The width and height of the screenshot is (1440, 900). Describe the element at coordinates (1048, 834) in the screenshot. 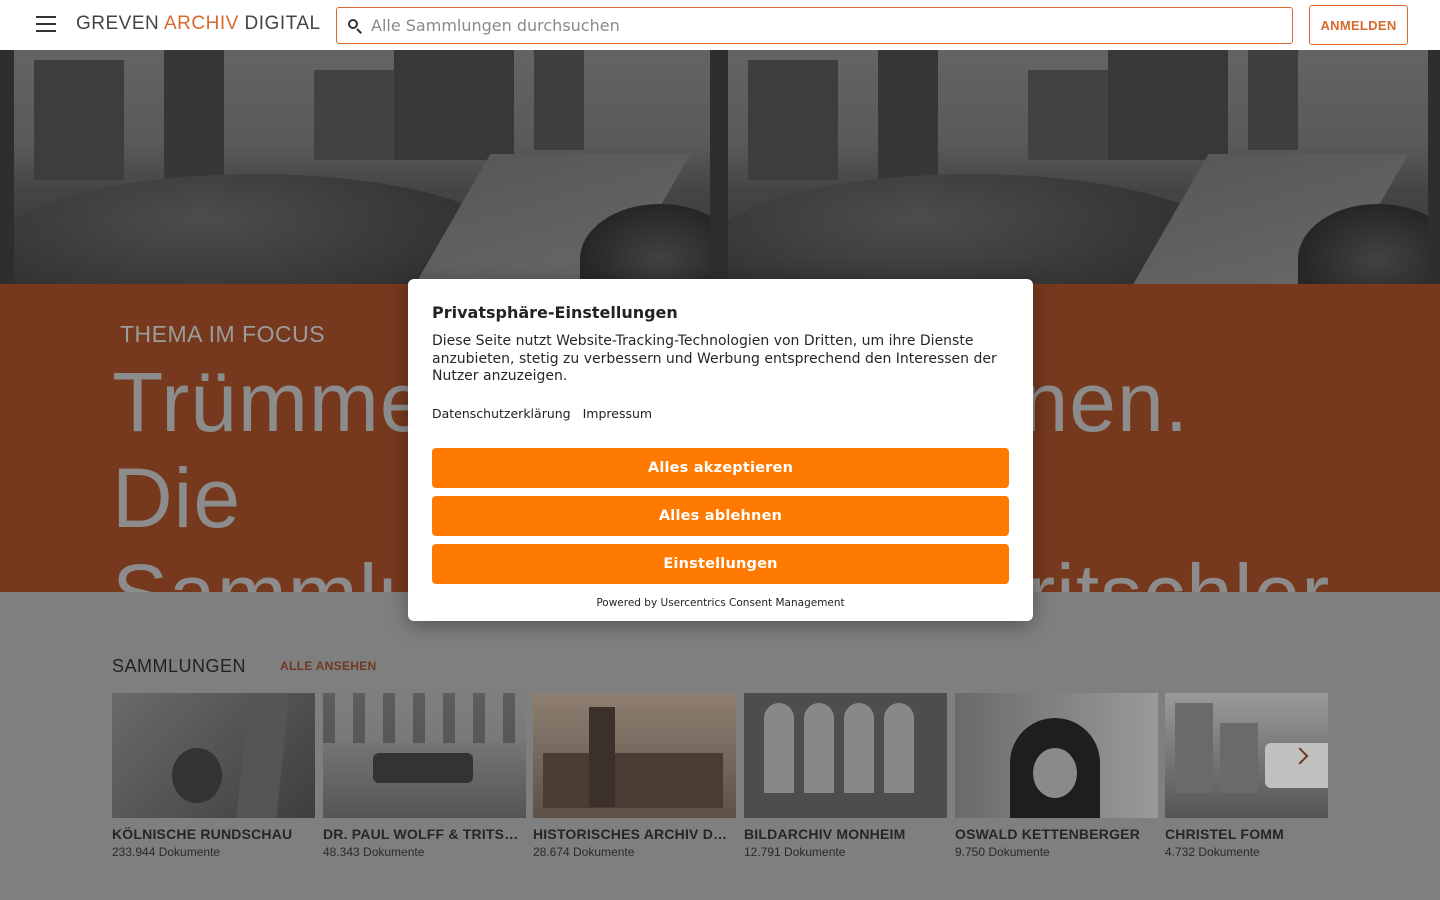

I see `collection-title: OSWALD KETTENBERGER` at that location.